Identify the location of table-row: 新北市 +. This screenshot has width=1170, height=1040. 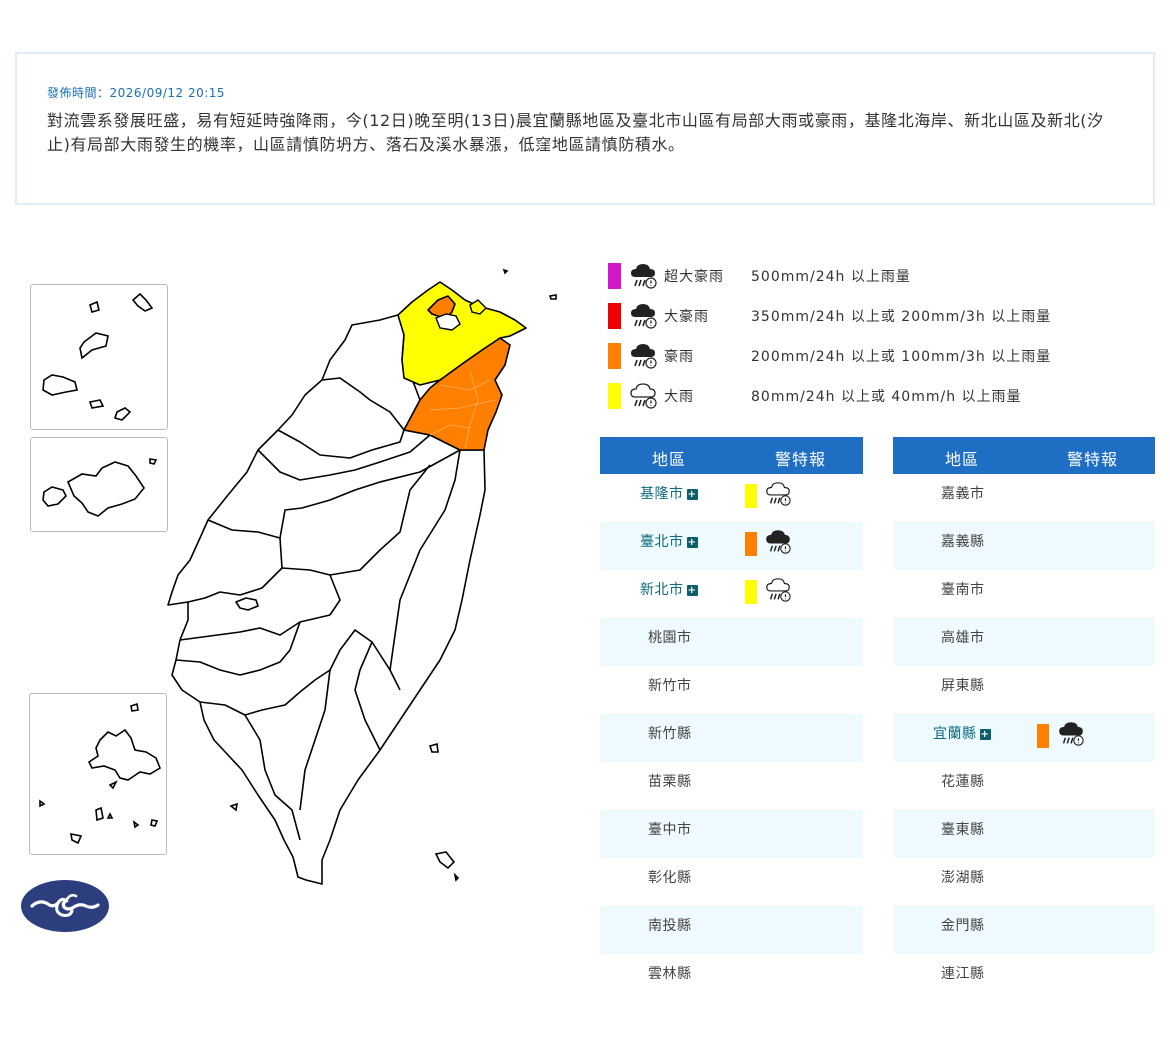
(731, 594).